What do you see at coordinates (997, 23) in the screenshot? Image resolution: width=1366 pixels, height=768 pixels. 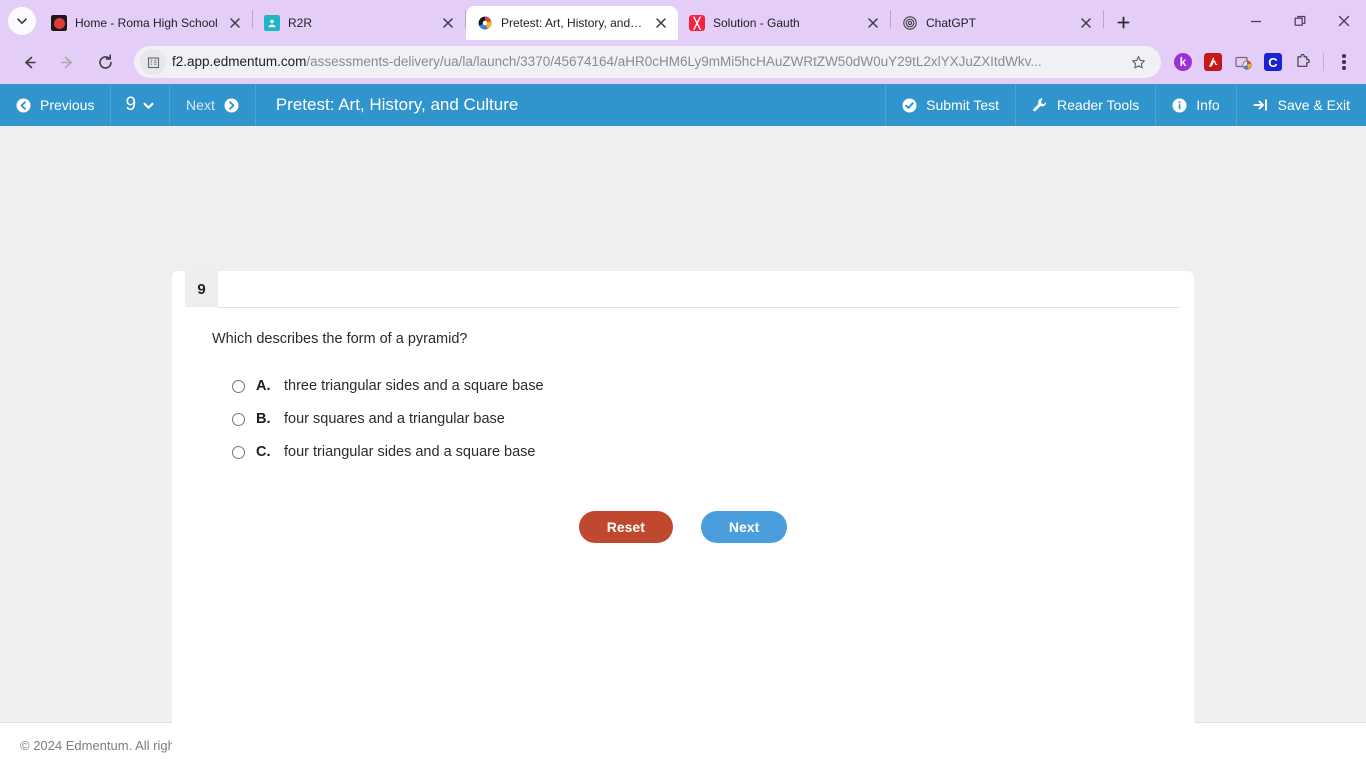 I see `browser-tab-chatgpt: ChatGPT` at bounding box center [997, 23].